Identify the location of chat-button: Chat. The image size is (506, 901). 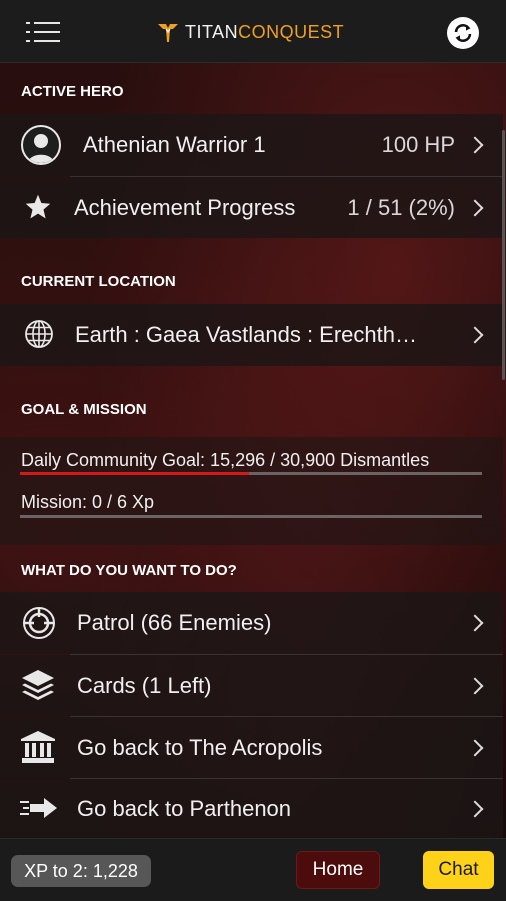
(458, 870).